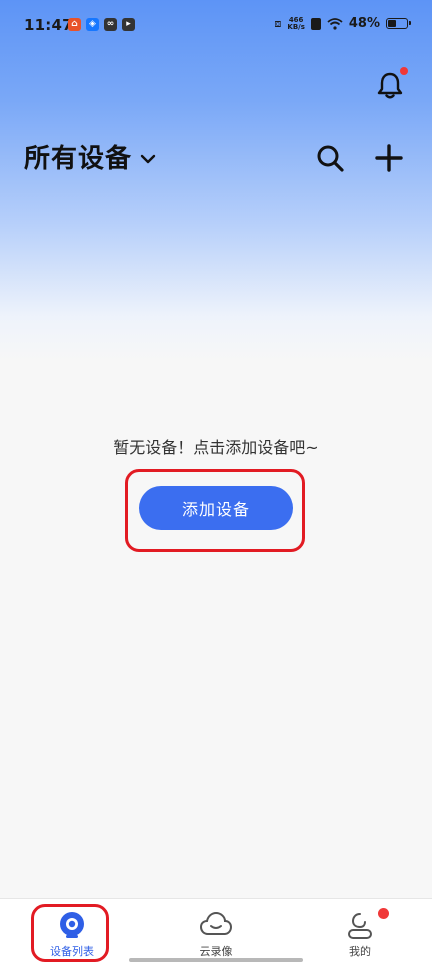  What do you see at coordinates (216, 447) in the screenshot?
I see `empty-state-message: 暂无设备！点击添加设备吧~` at bounding box center [216, 447].